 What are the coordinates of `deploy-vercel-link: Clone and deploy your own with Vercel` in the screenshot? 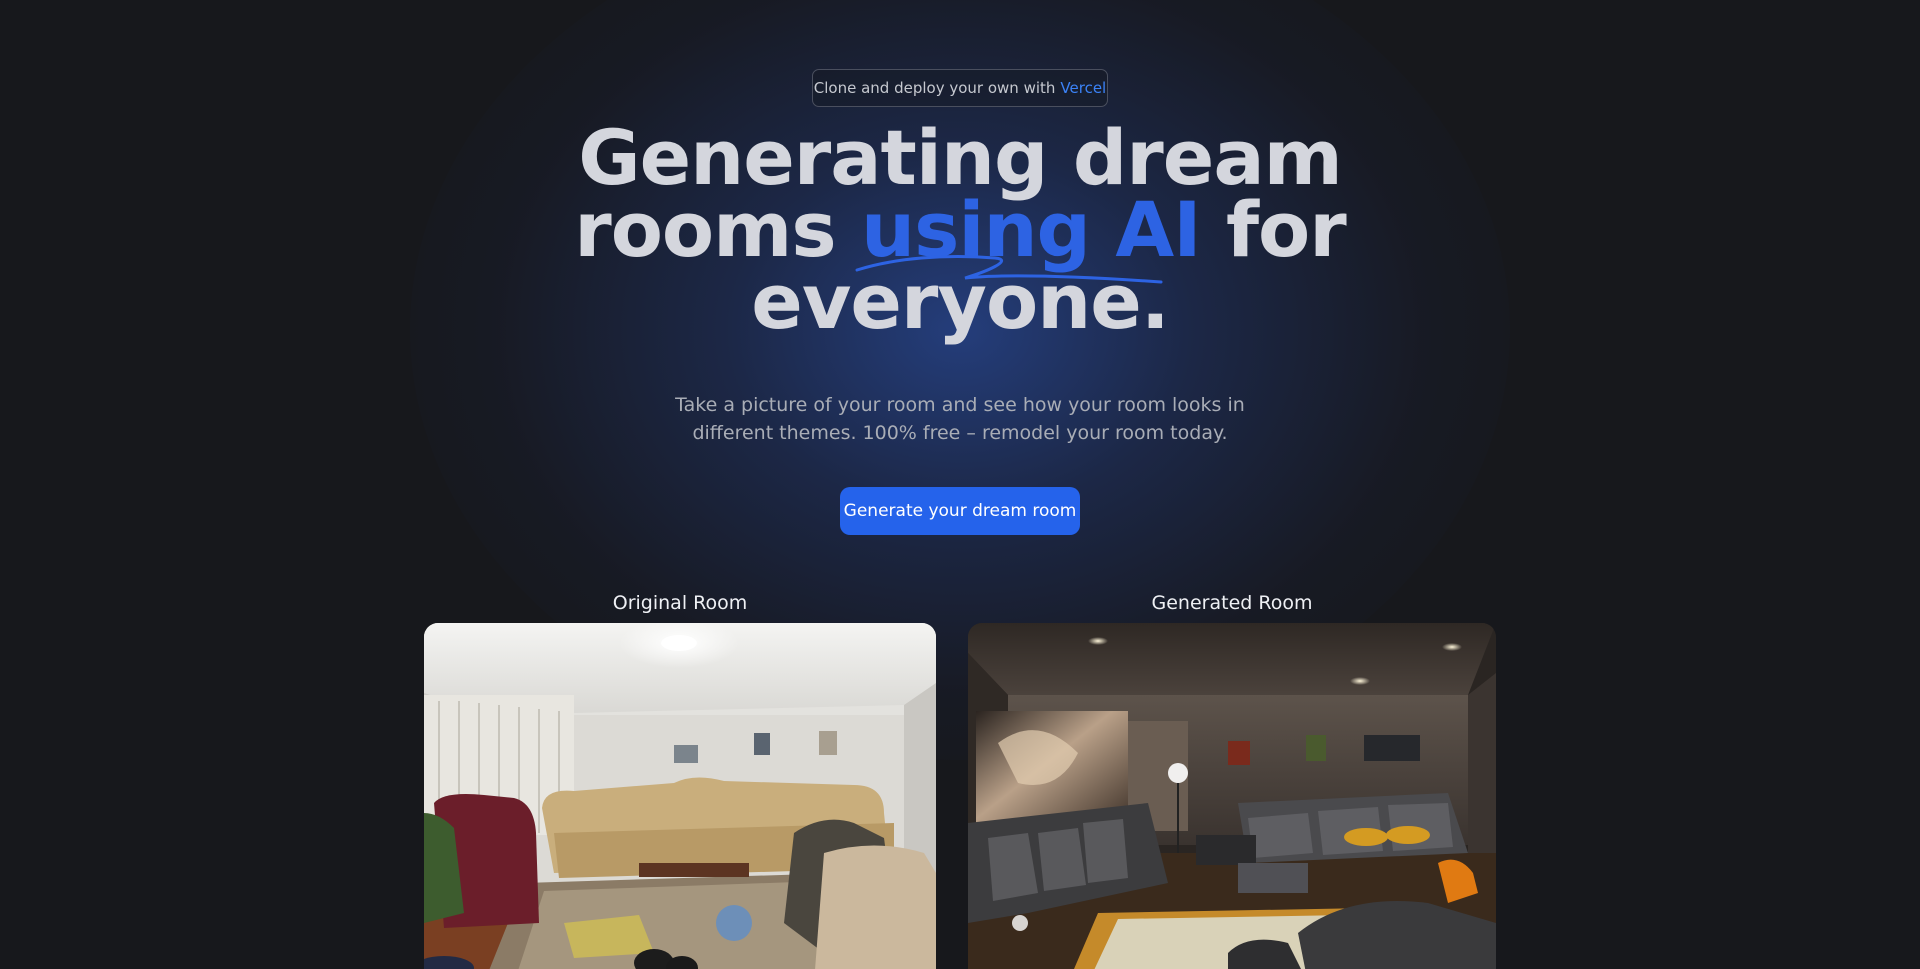 It's located at (960, 88).